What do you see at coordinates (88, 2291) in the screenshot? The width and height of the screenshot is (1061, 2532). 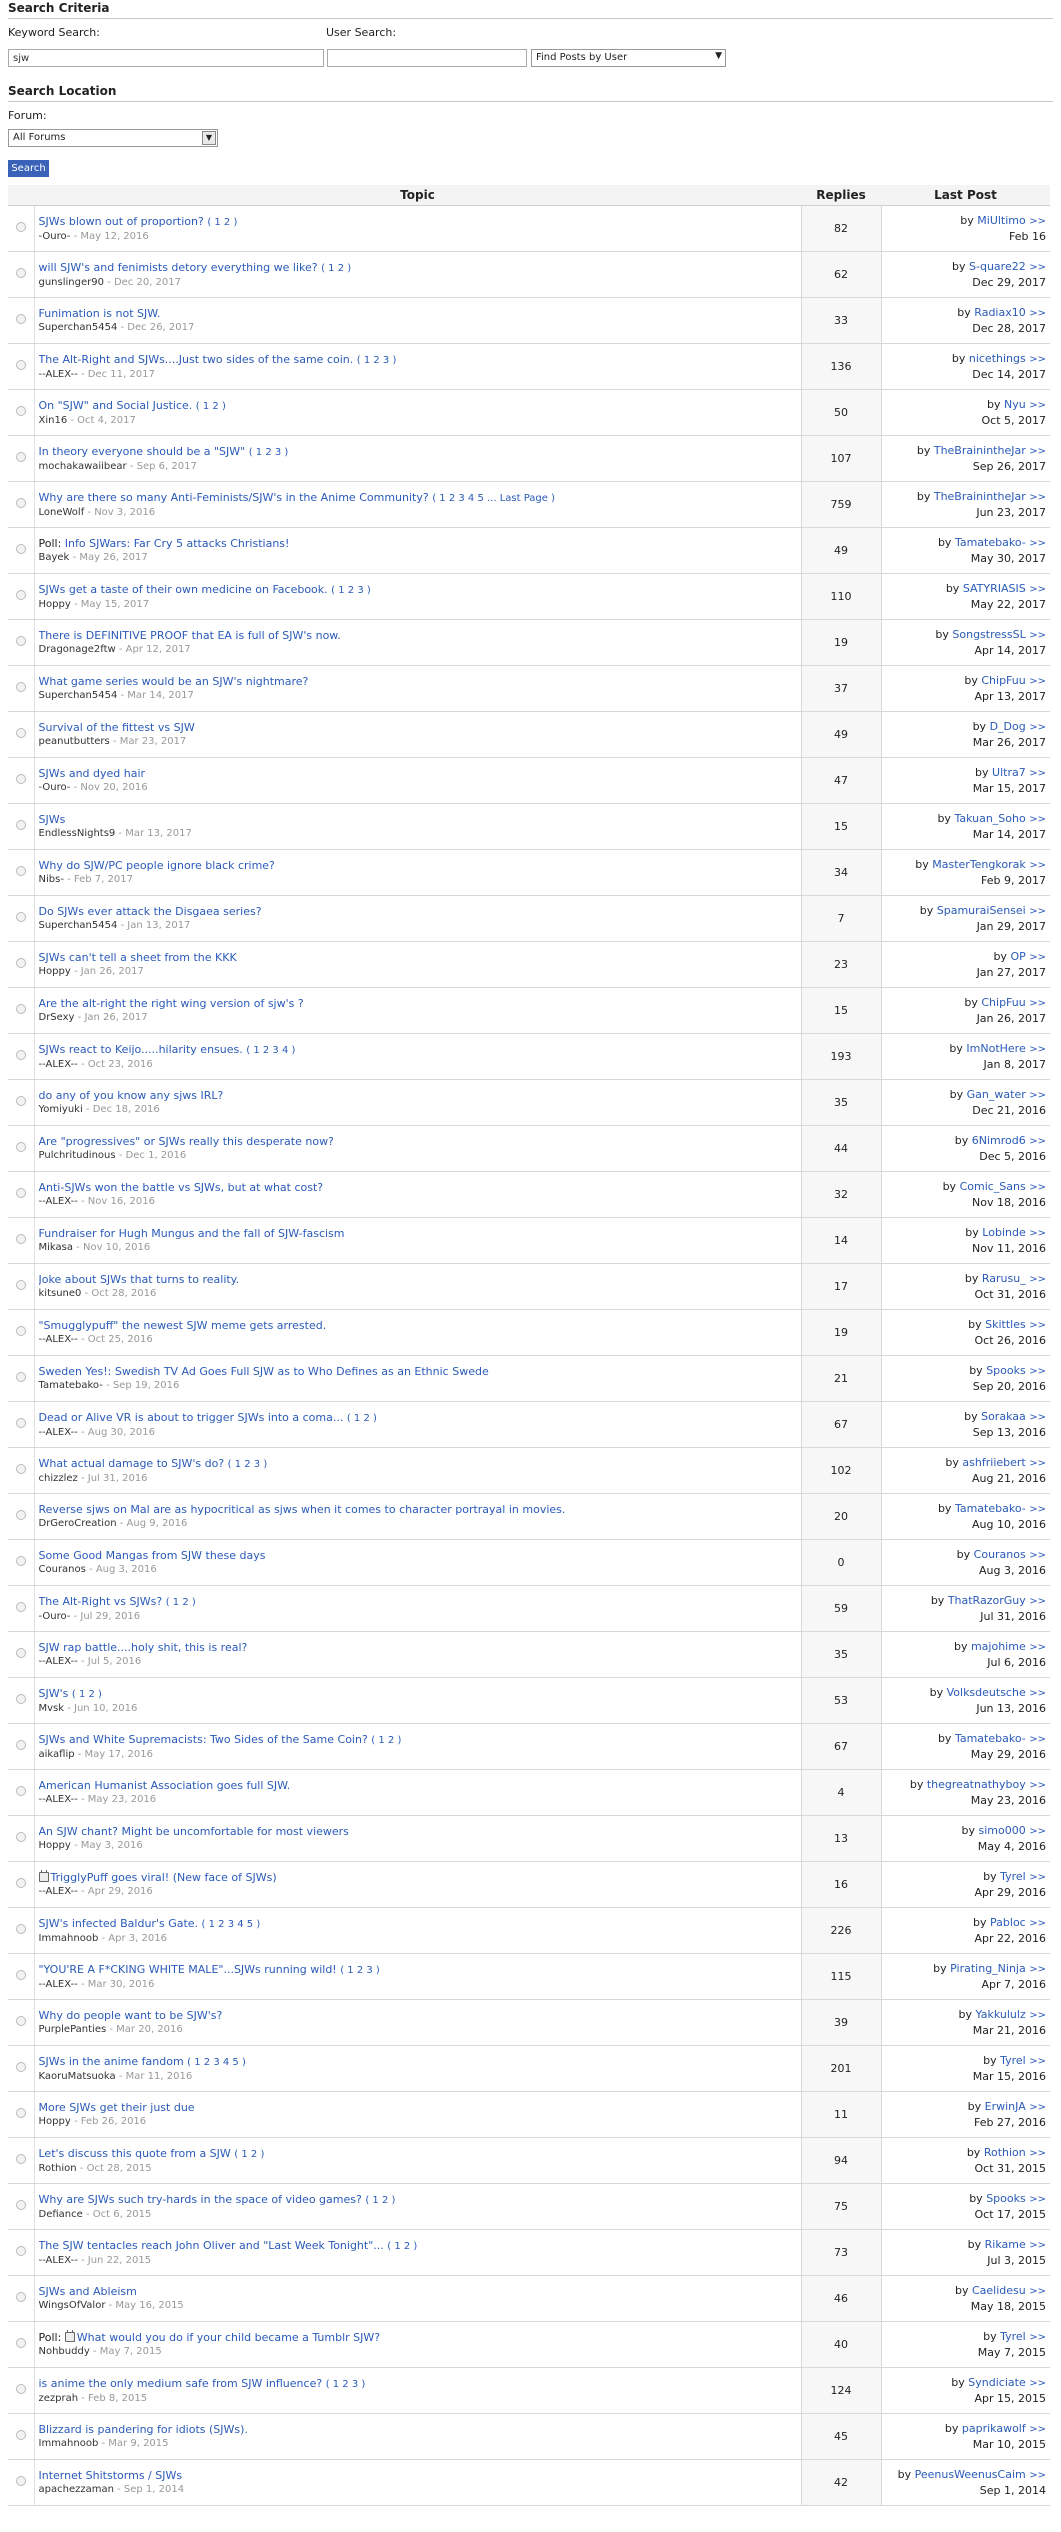 I see `topic-title-link: SJWs and Ableism` at bounding box center [88, 2291].